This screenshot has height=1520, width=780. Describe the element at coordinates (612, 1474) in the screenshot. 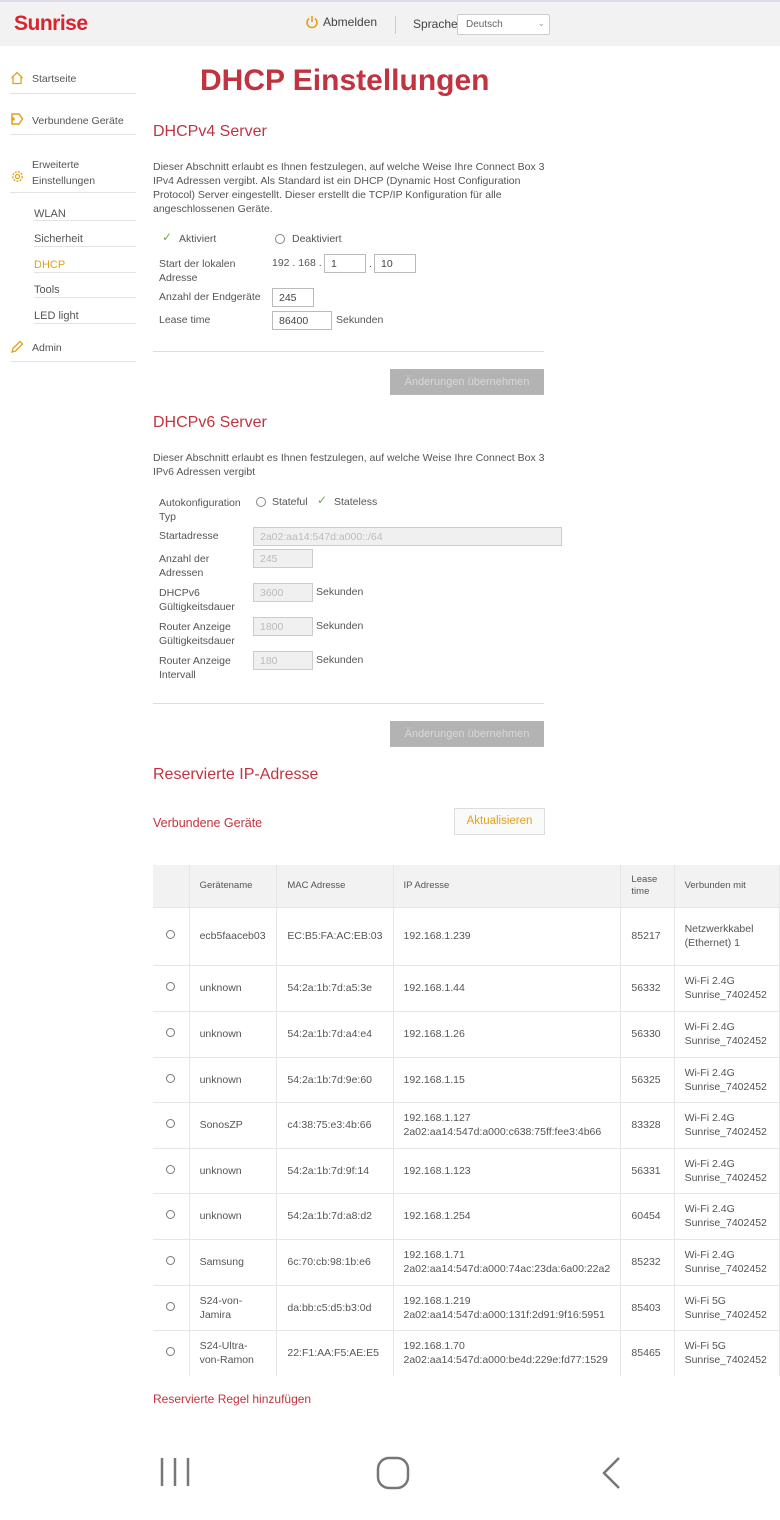

I see `back-icon` at that location.